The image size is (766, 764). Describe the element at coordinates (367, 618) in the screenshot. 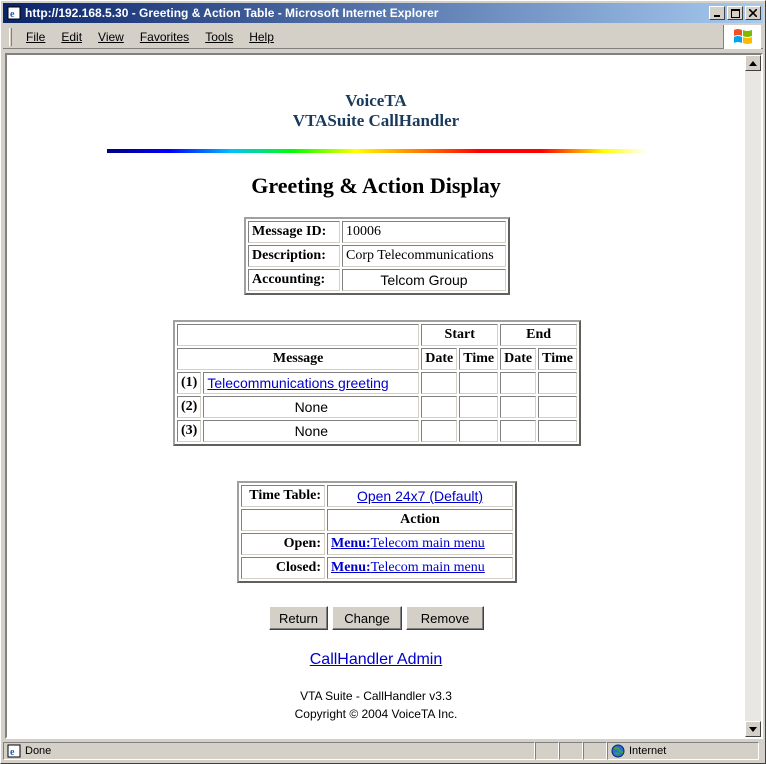

I see `change-button: Change` at that location.